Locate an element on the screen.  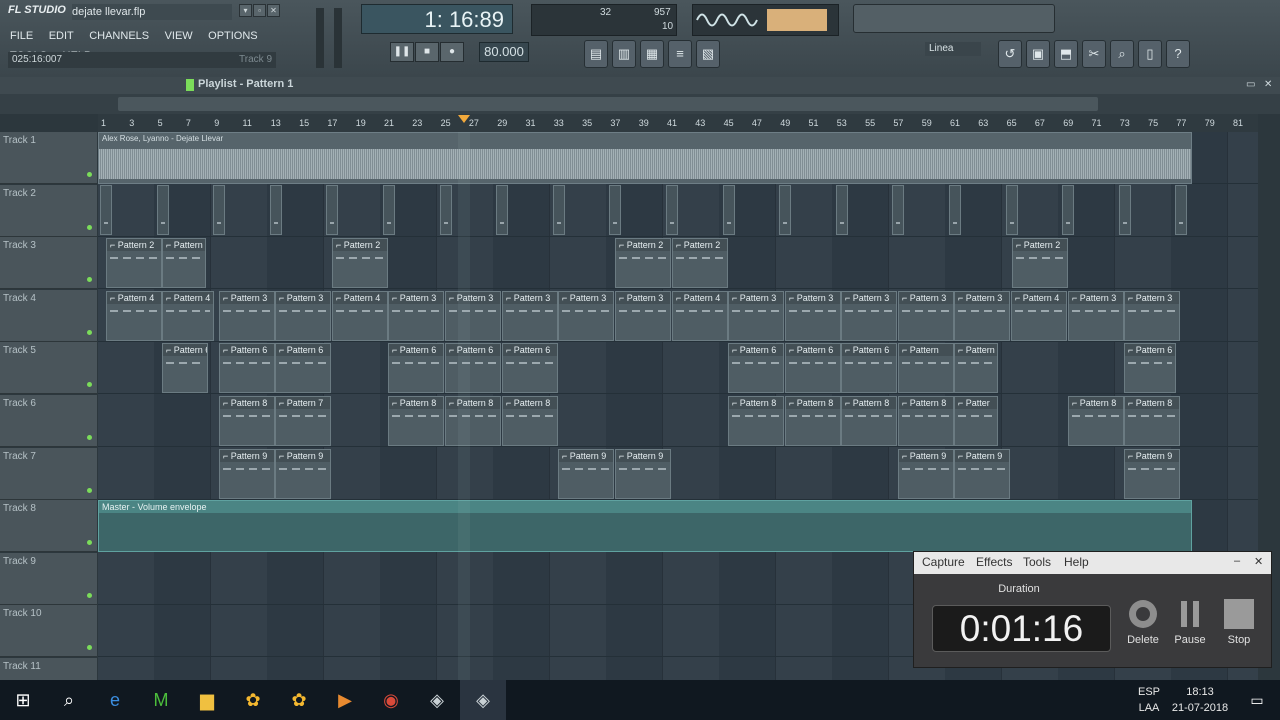
capture-menu-capture: Capture is located at coordinates (943, 562).